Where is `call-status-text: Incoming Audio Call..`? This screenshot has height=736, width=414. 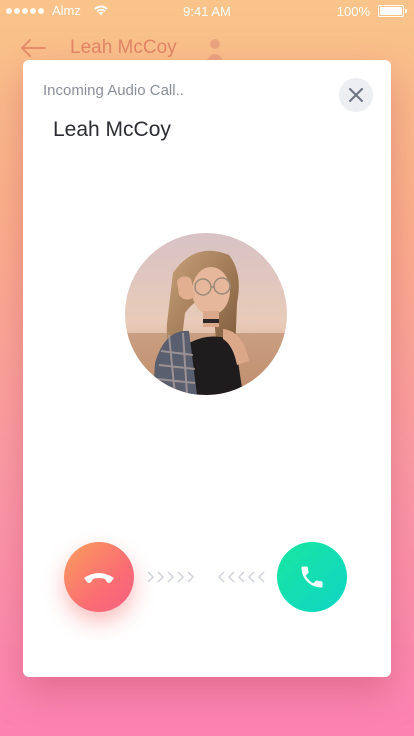 call-status-text: Incoming Audio Call.. is located at coordinates (113, 90).